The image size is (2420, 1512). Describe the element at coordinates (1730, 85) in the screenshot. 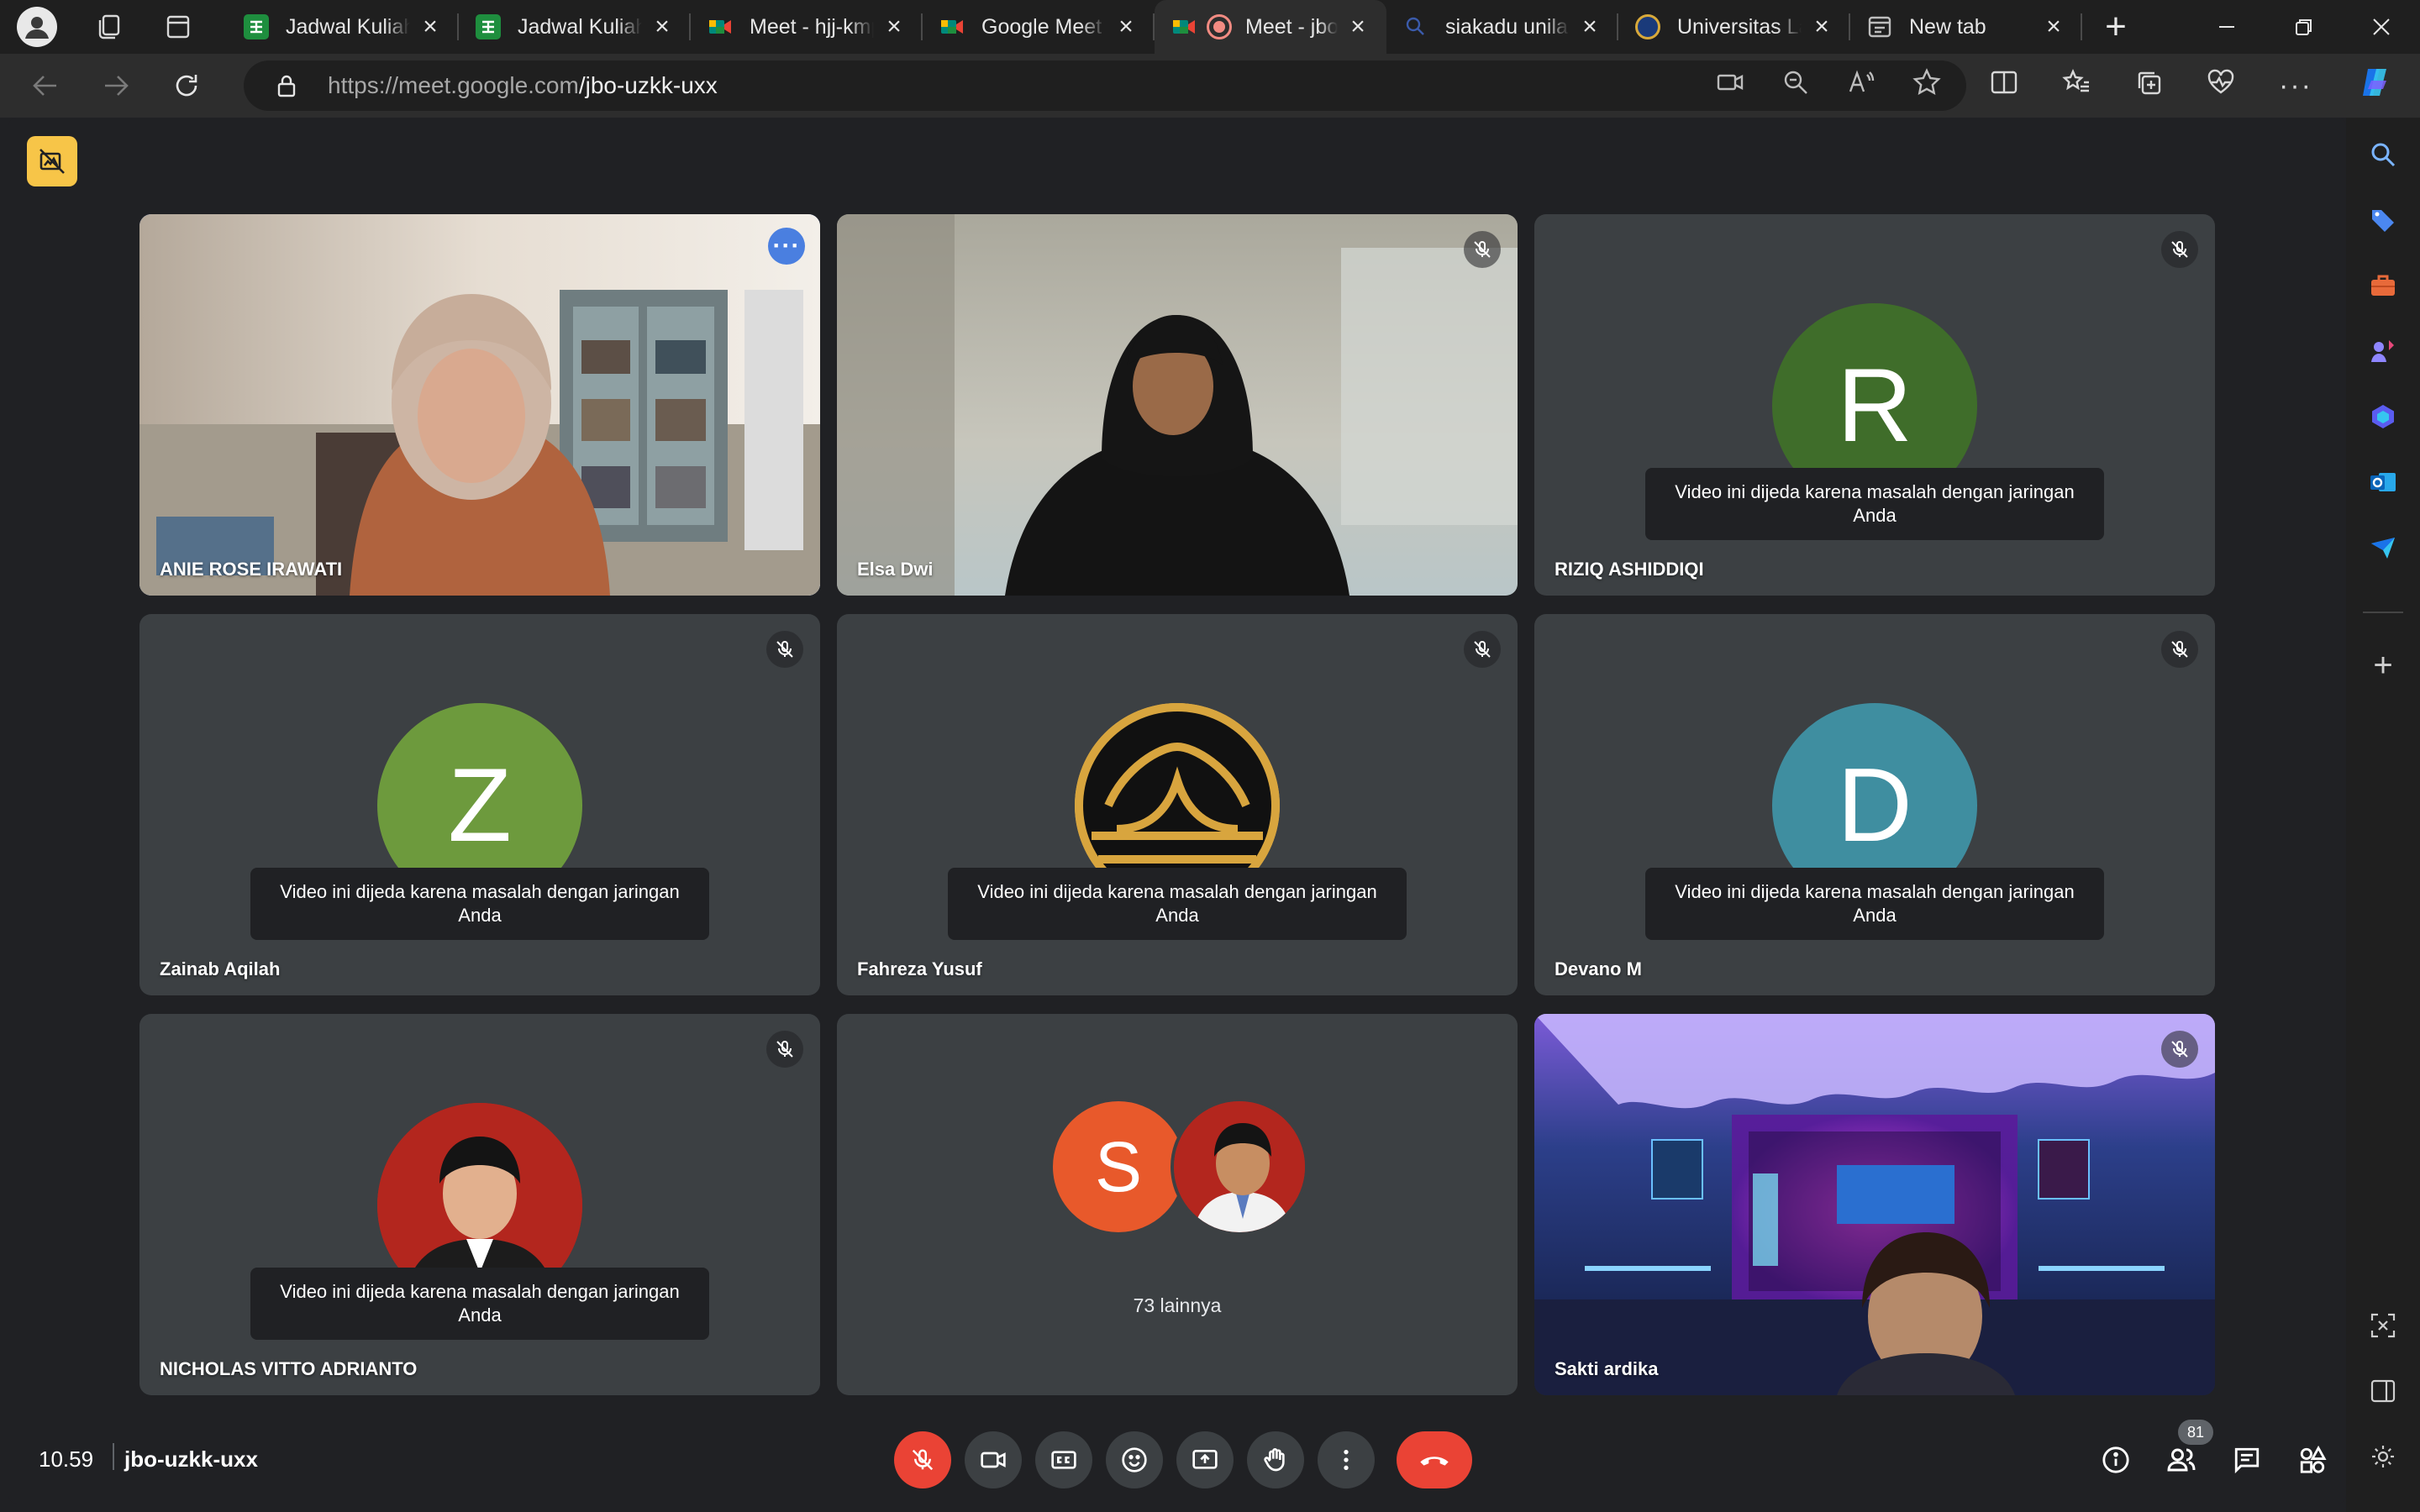

I see `camera-permission-icon` at that location.